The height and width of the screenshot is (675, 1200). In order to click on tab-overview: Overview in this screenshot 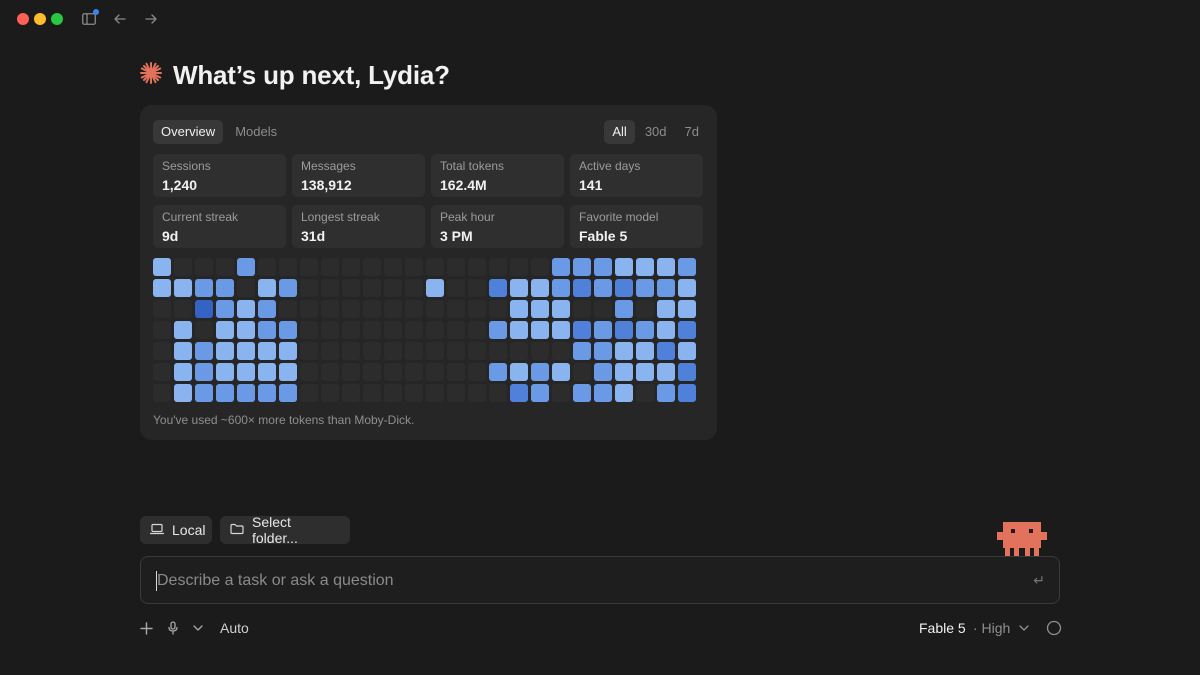, I will do `click(188, 132)`.